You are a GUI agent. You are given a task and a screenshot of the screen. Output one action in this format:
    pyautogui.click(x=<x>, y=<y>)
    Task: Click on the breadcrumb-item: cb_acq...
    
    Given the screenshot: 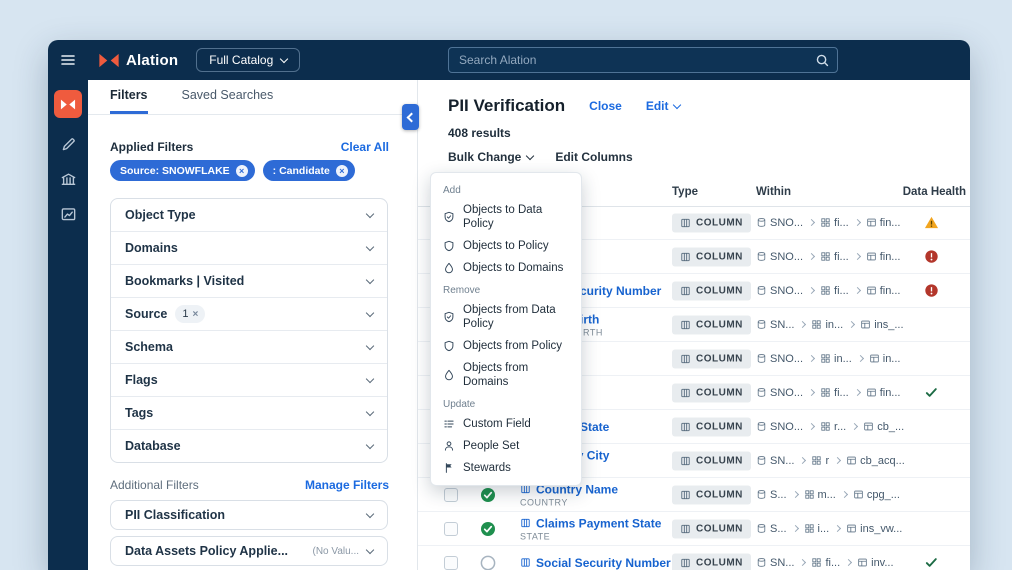 What is the action you would take?
    pyautogui.click(x=875, y=461)
    